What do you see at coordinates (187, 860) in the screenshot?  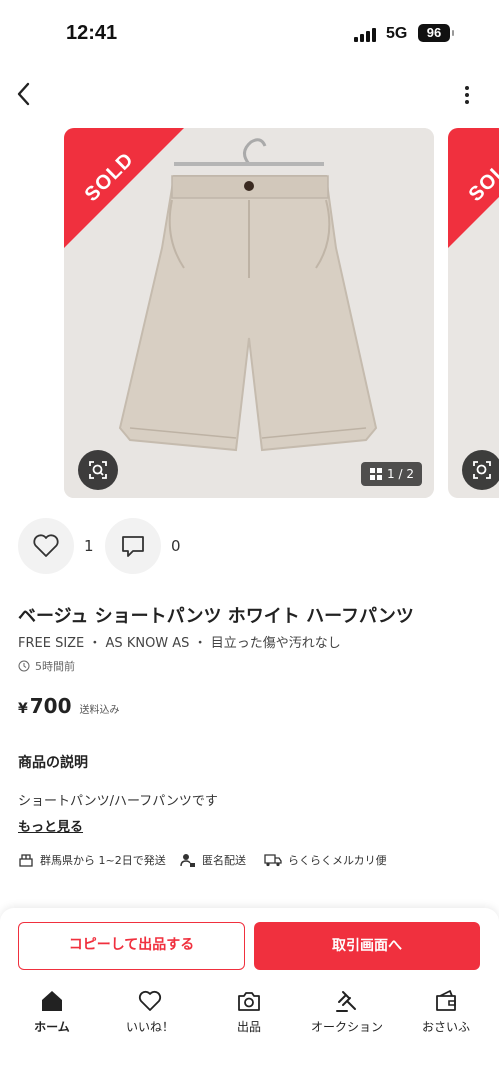 I see `user-lock-icon` at bounding box center [187, 860].